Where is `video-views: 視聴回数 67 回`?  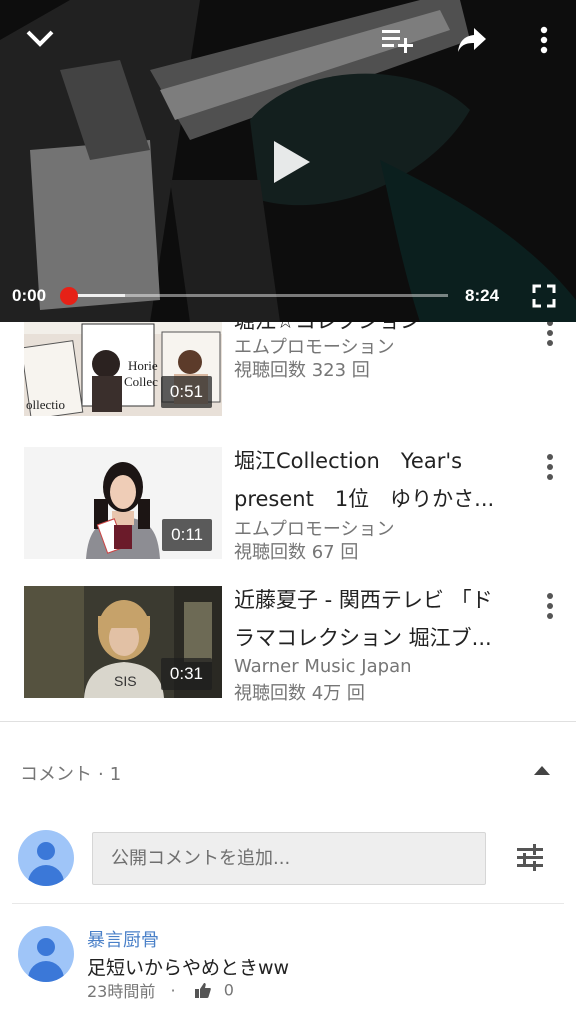
video-views: 視聴回数 67 回 is located at coordinates (296, 552).